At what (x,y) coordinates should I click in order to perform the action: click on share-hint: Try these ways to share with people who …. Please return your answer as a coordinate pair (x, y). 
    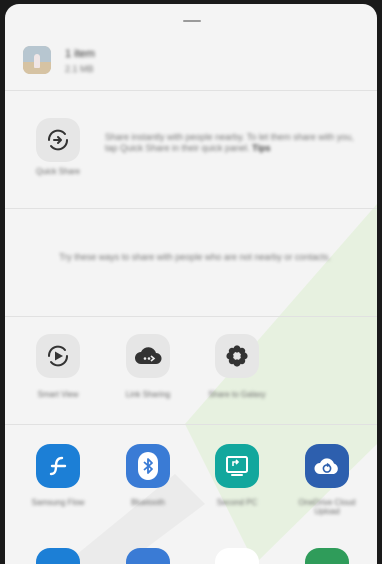
    Looking at the image, I should click on (195, 257).